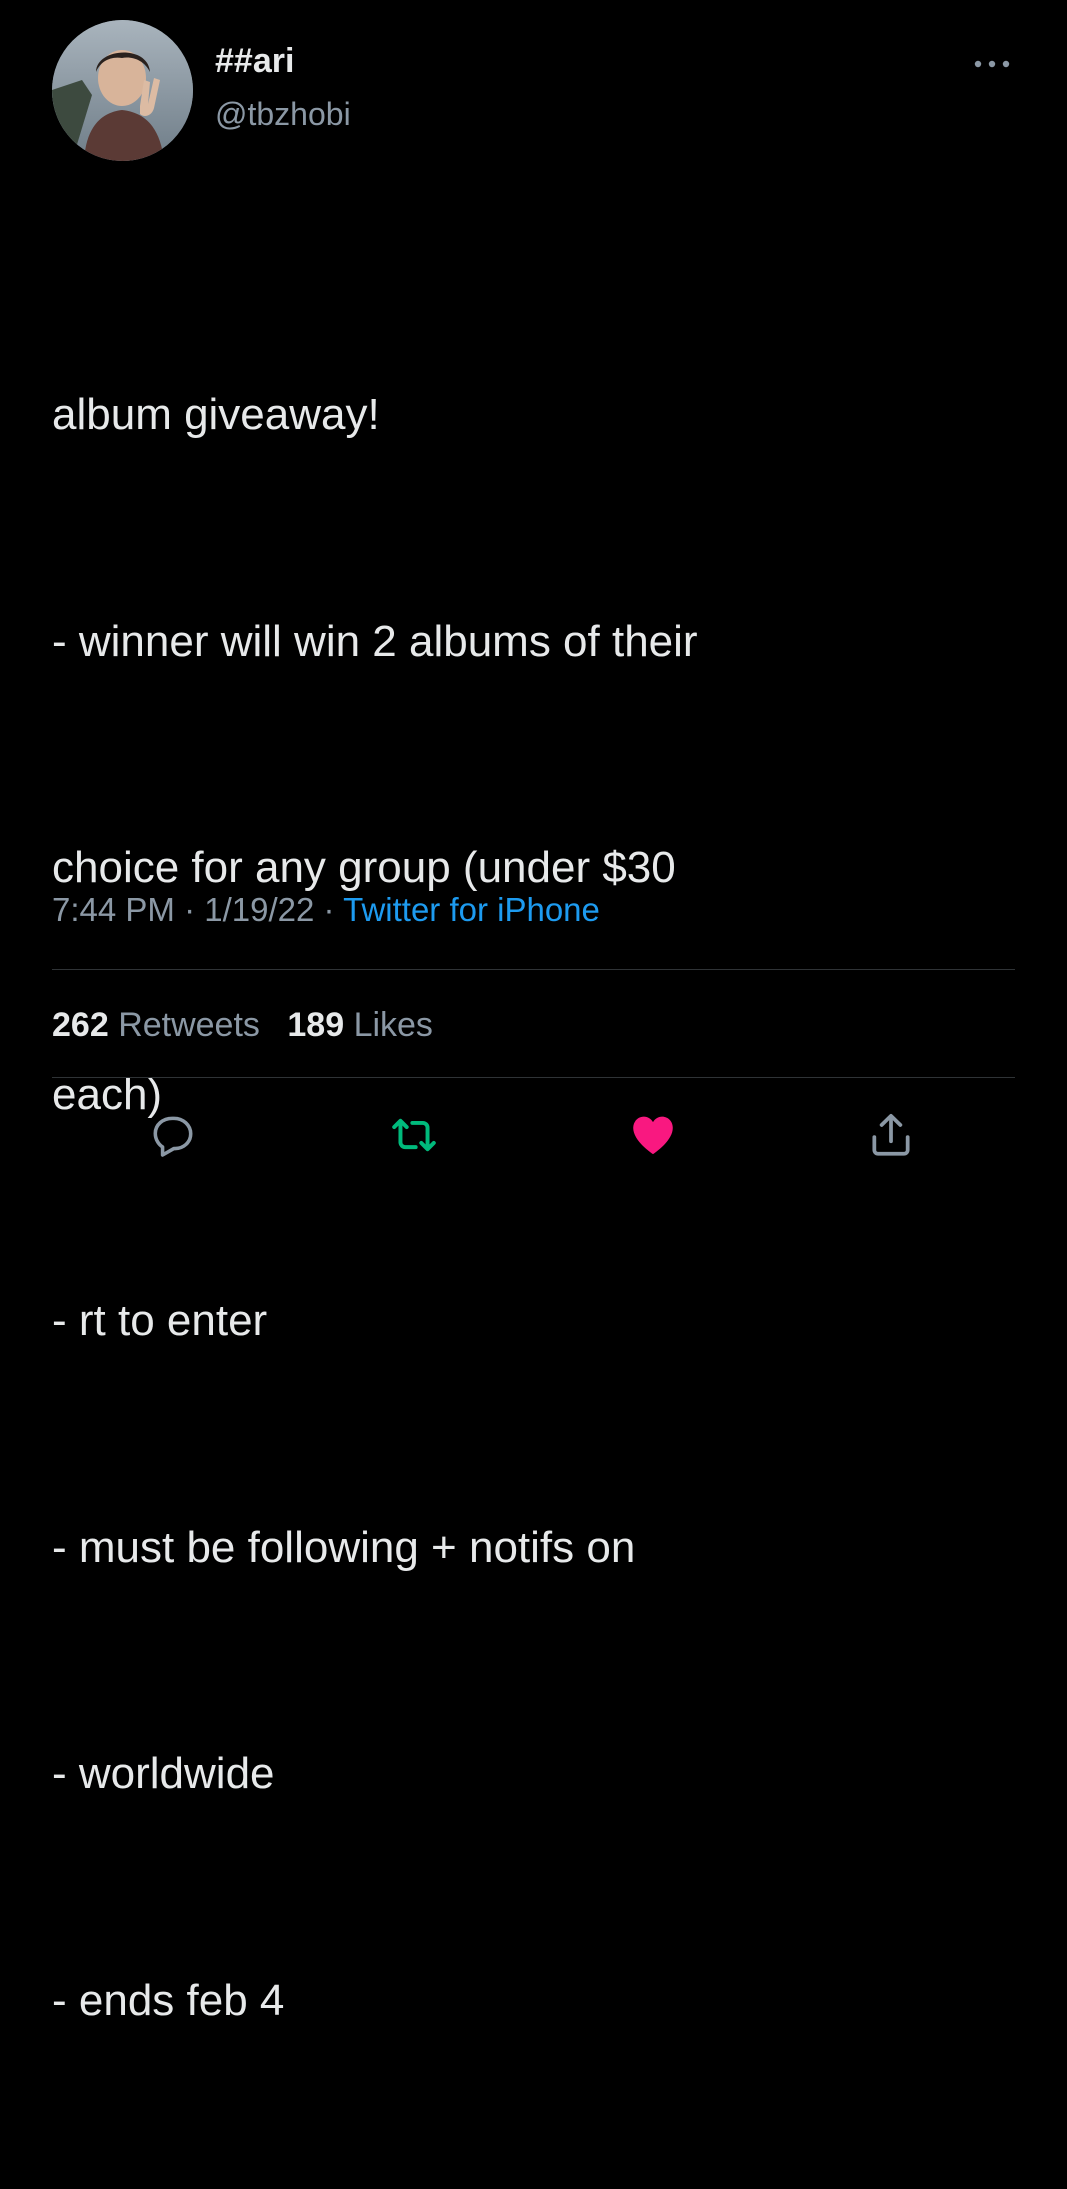 Image resolution: width=1067 pixels, height=2189 pixels. What do you see at coordinates (216, 414) in the screenshot?
I see `tweet-line: album giveaway!` at bounding box center [216, 414].